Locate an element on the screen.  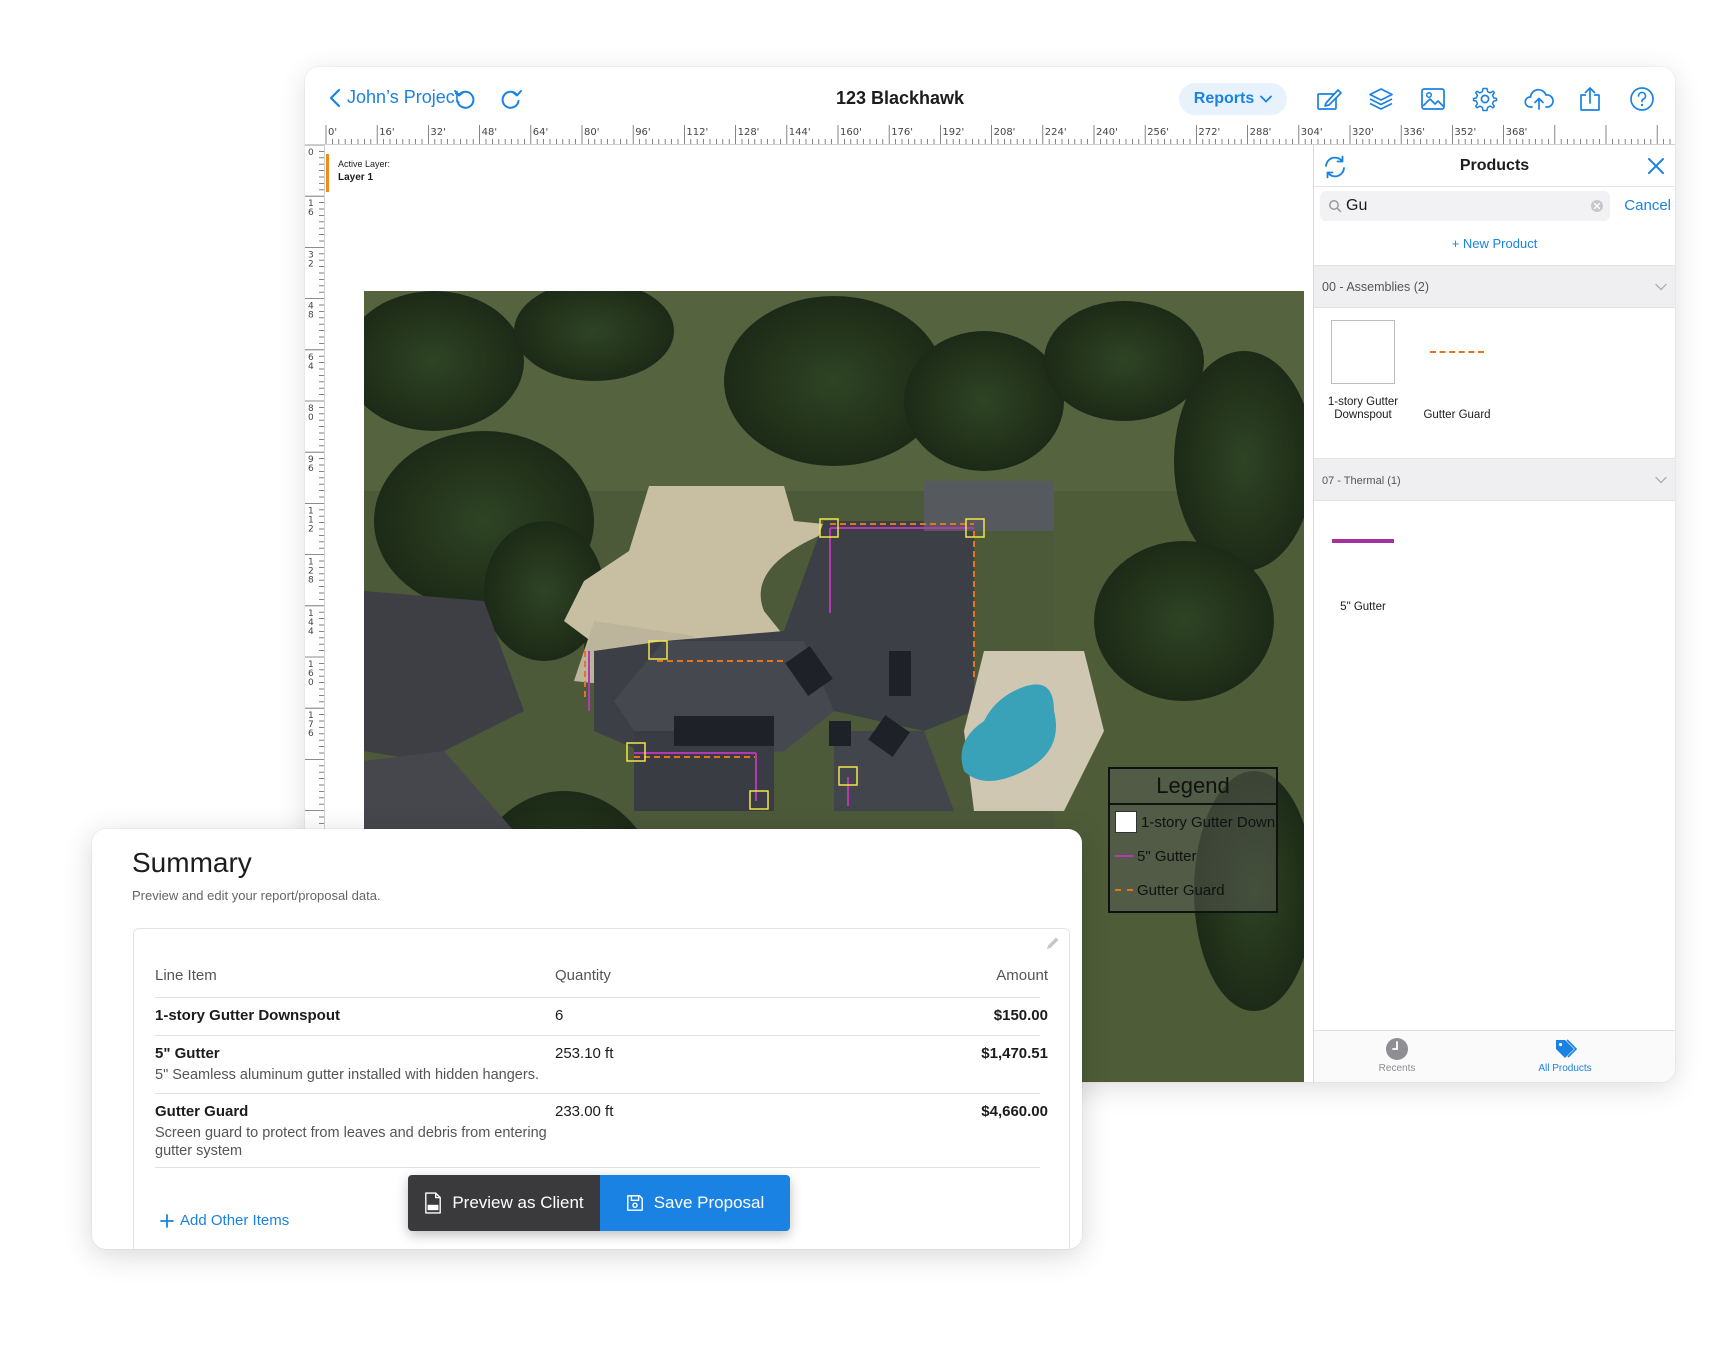
reports-dropdown-button: Reports is located at coordinates (1233, 99).